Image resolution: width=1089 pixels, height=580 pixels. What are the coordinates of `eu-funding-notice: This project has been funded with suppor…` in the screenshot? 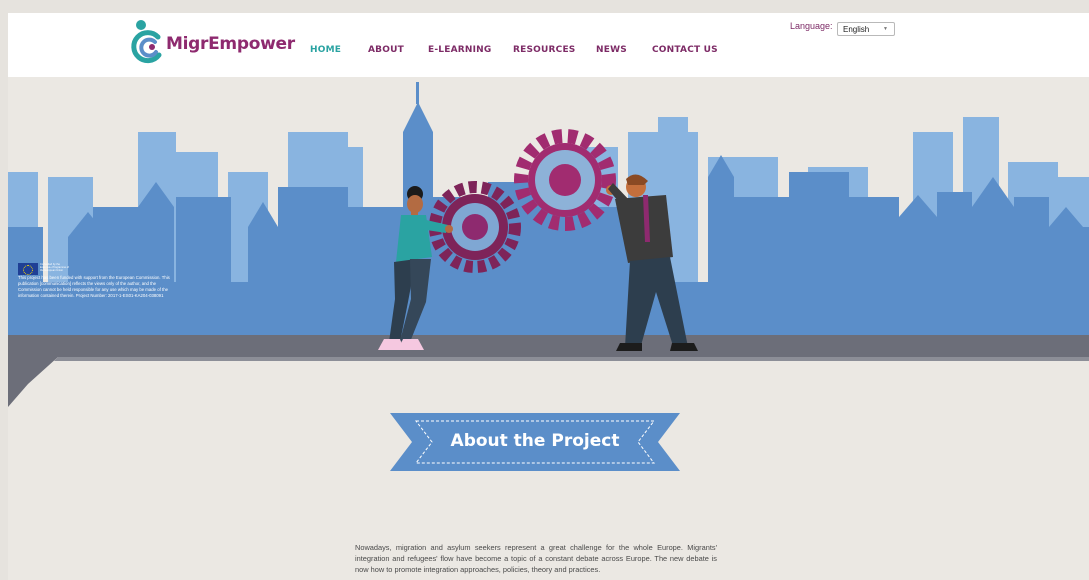 It's located at (94, 287).